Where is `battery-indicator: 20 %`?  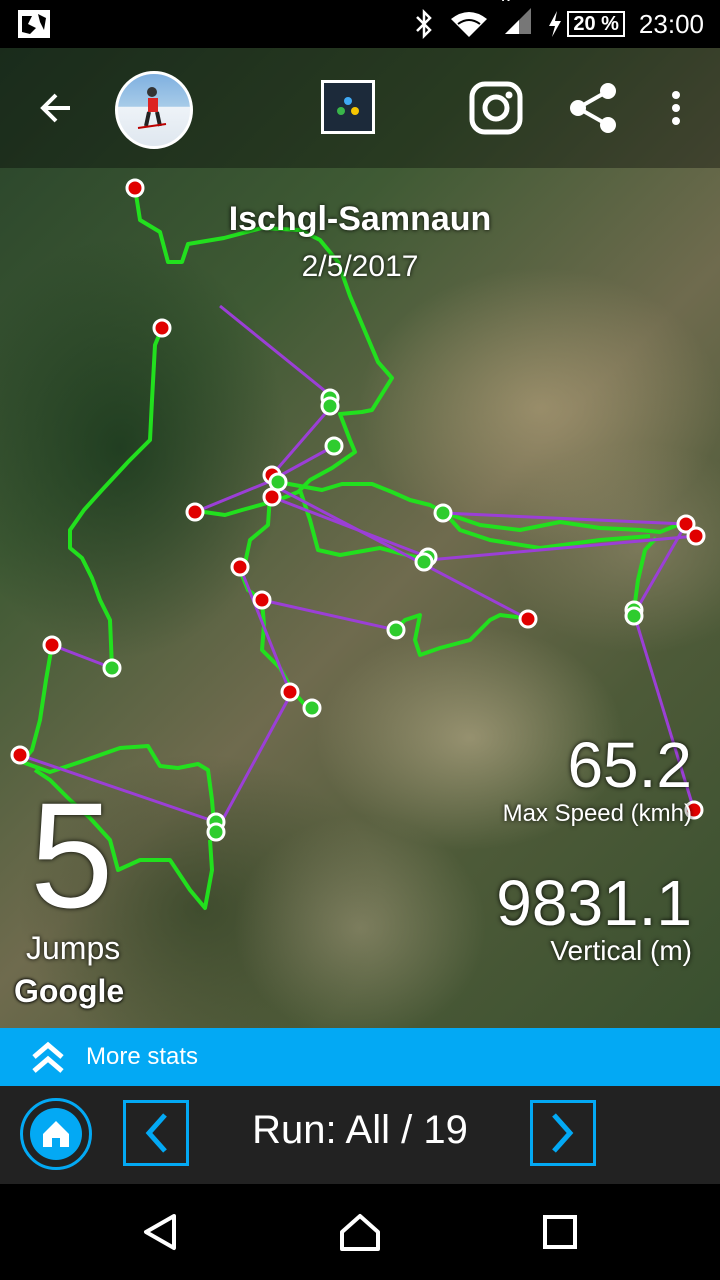 battery-indicator: 20 % is located at coordinates (586, 24).